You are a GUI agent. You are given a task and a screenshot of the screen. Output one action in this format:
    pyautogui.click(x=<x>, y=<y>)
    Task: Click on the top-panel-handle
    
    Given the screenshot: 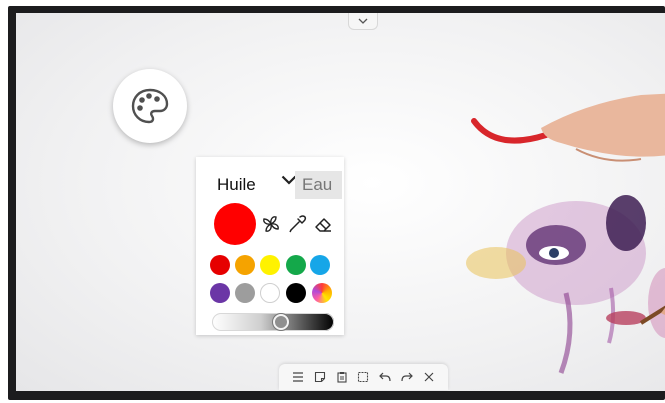 What is the action you would take?
    pyautogui.click(x=363, y=21)
    